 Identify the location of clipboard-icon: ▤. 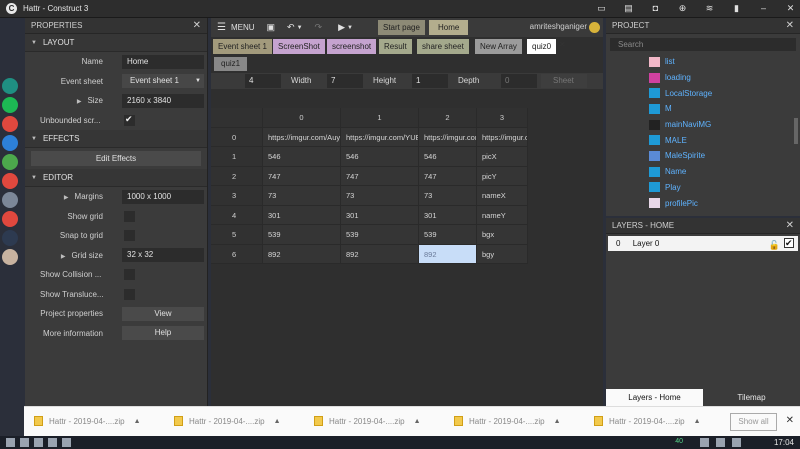
(628, 8).